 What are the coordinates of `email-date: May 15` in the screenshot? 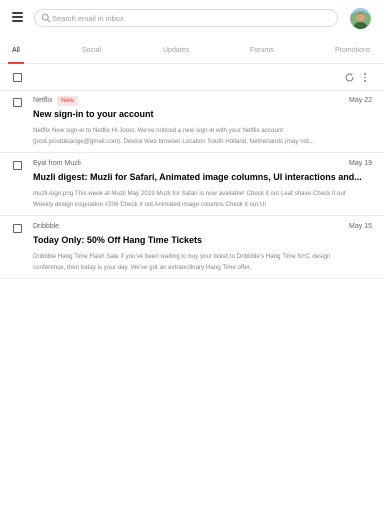 It's located at (360, 226).